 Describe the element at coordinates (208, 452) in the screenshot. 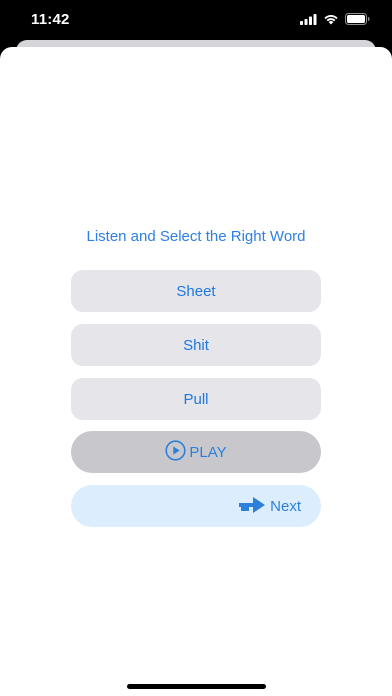

I see `play-button-label: PLAY` at that location.